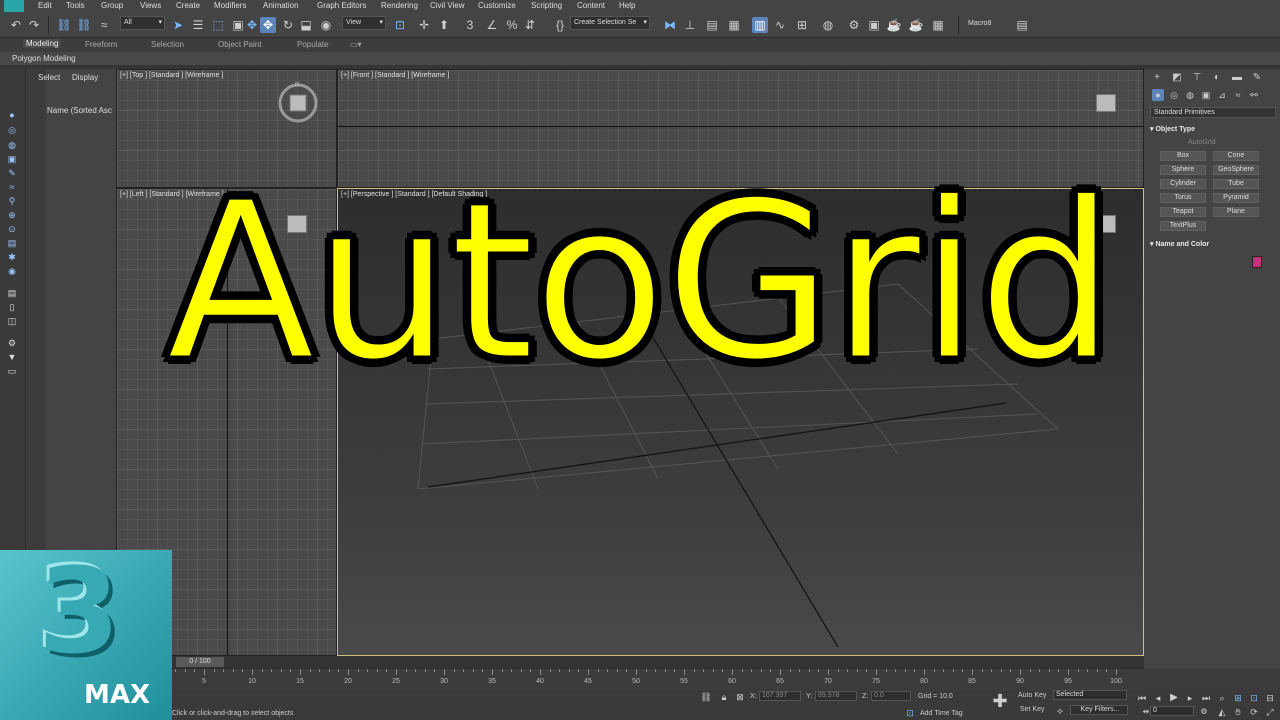 The height and width of the screenshot is (720, 1280). What do you see at coordinates (630, 679) in the screenshot?
I see `track-bar: 5 10 15 20 25 30 35 40 45 50 55 60 65 70 75 80 85 90 95 100` at bounding box center [630, 679].